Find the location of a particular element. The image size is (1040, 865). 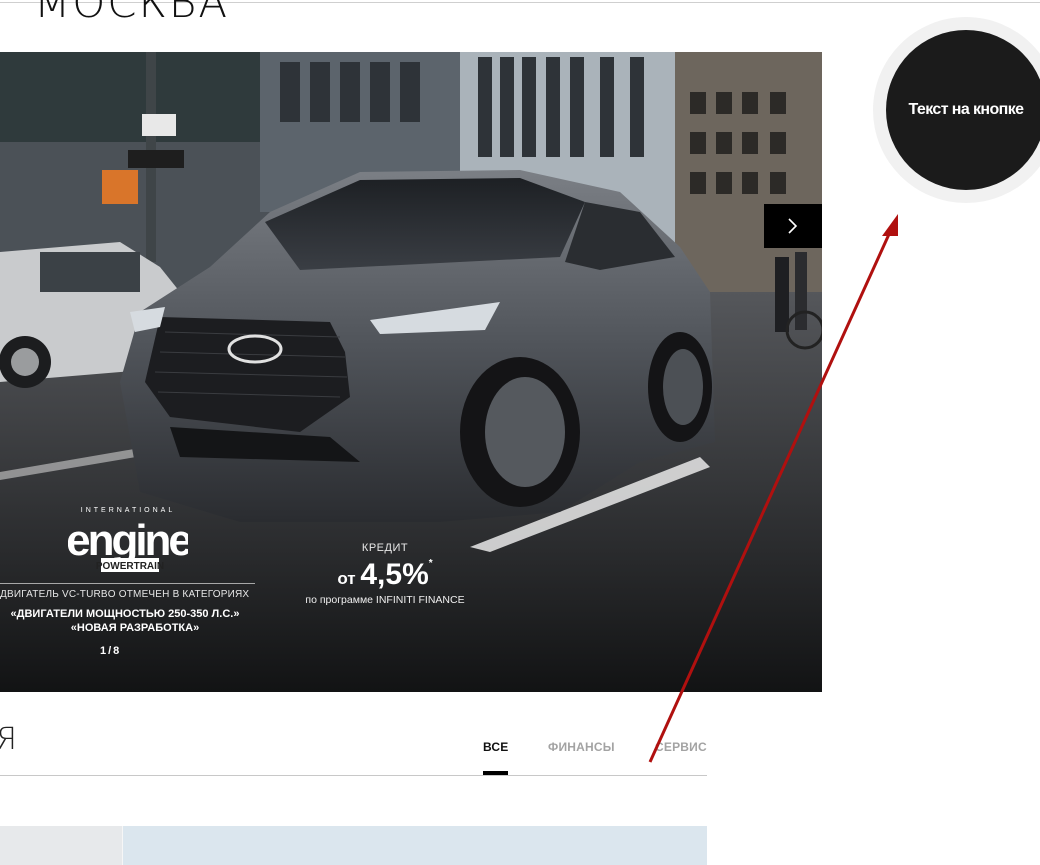

credit-asterisk: * is located at coordinates (430, 563).